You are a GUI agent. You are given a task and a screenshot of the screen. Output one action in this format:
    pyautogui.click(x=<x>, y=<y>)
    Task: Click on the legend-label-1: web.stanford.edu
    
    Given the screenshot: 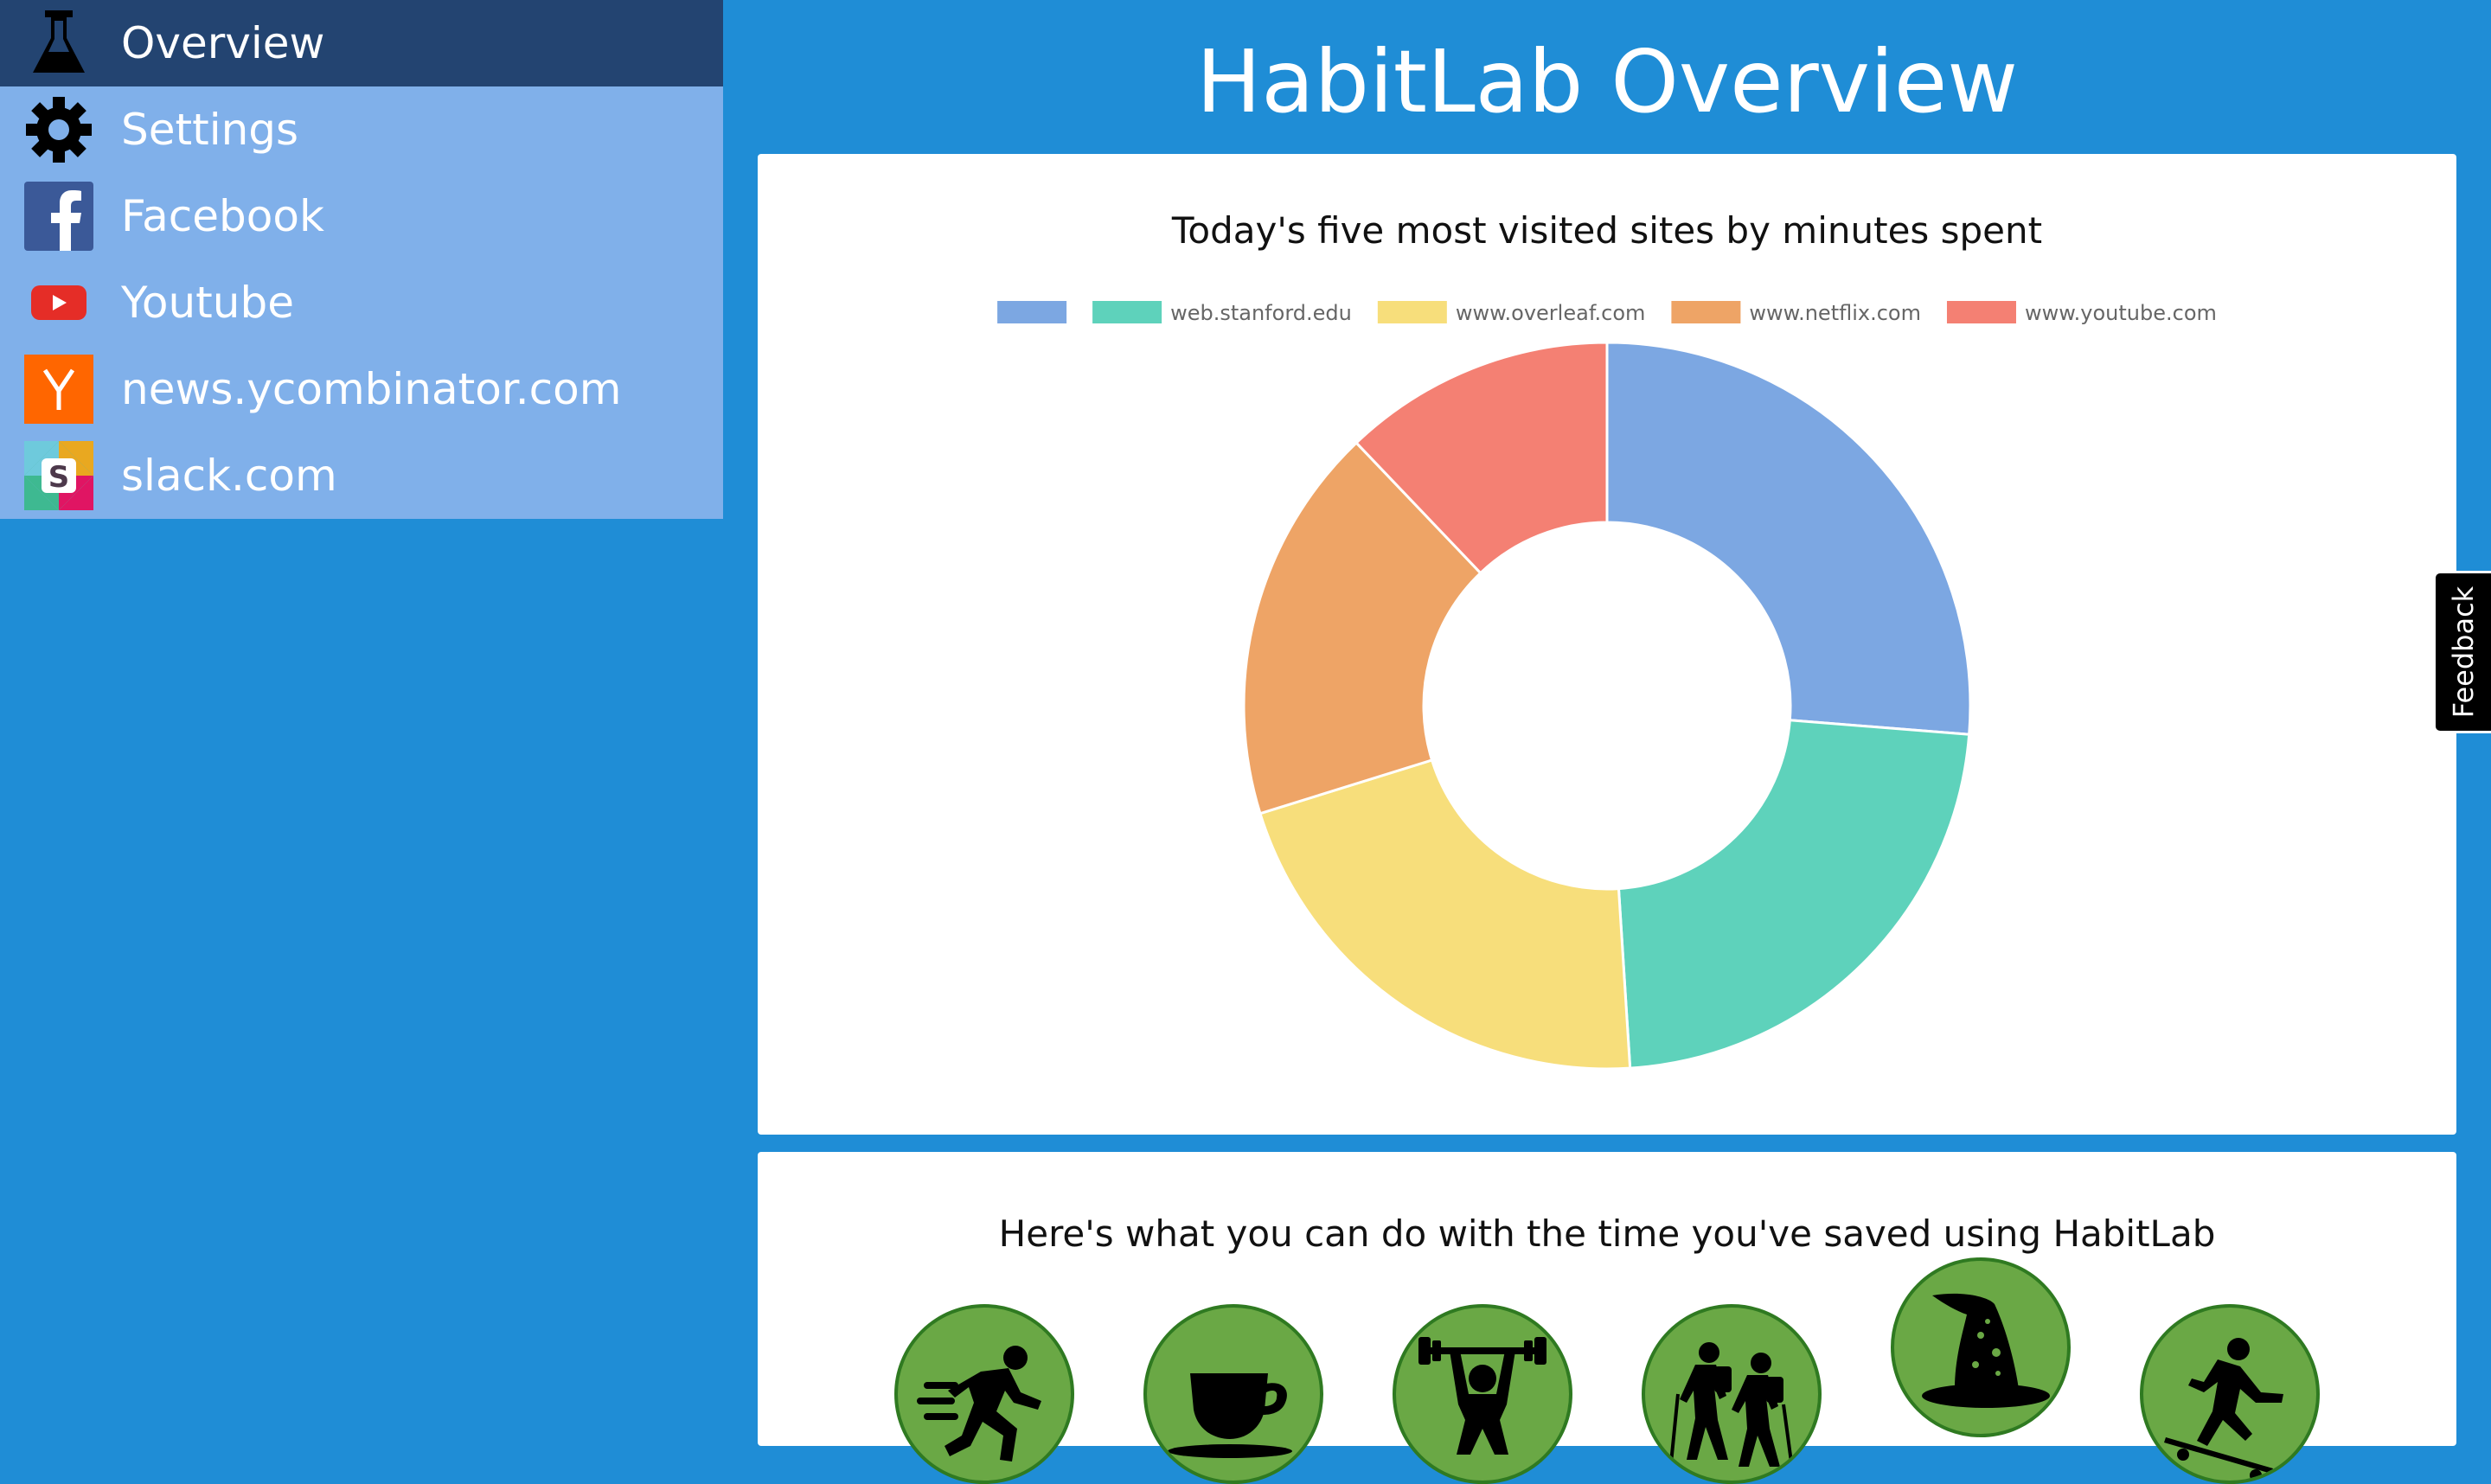 What is the action you would take?
    pyautogui.click(x=1261, y=313)
    